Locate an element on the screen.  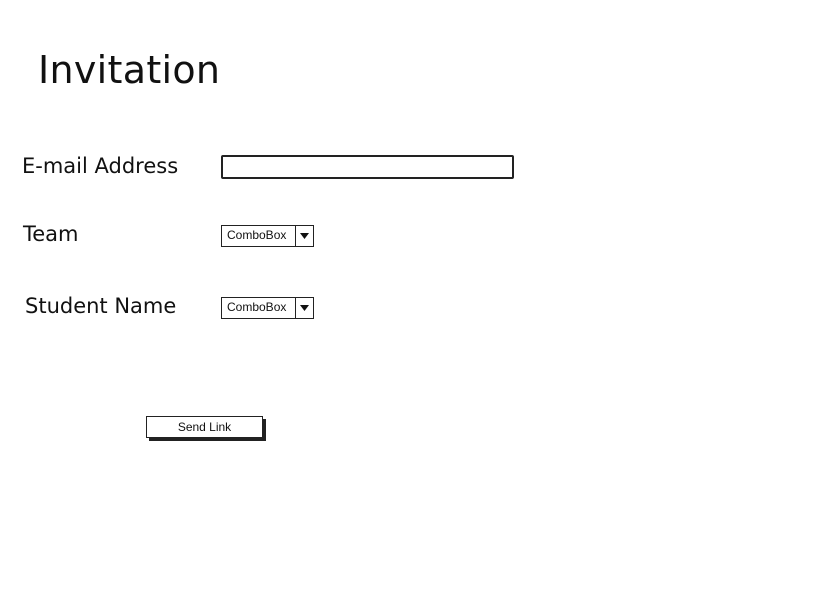
email-field is located at coordinates (367, 167).